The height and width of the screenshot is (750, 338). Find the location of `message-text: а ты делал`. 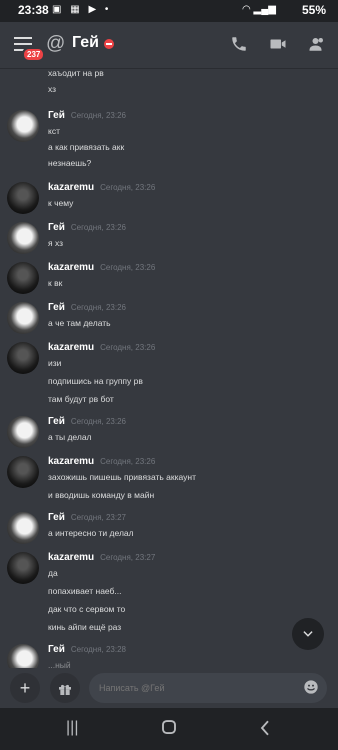

message-text: а ты делал is located at coordinates (70, 437).